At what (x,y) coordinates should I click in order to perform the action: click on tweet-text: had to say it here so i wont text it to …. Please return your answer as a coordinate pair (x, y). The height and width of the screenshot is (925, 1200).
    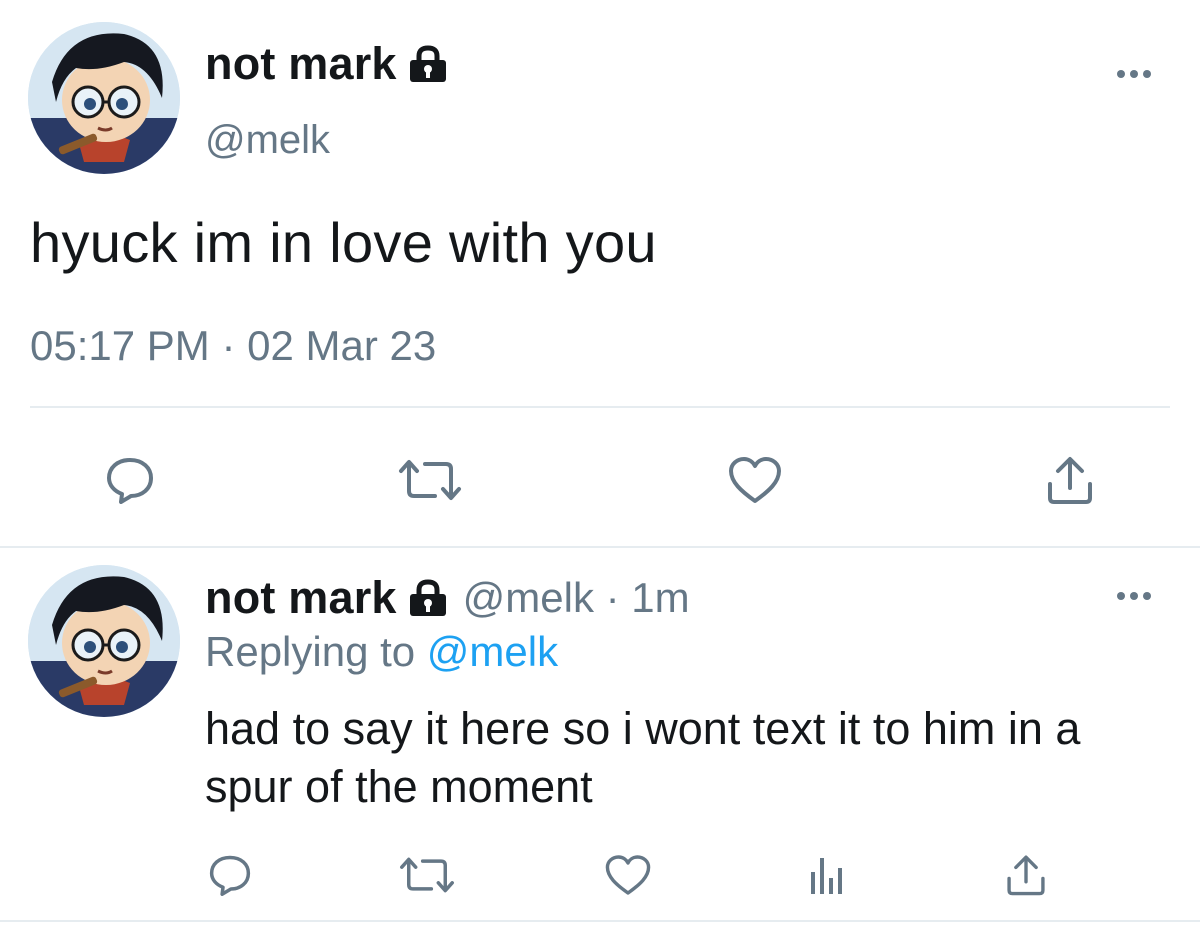
    Looking at the image, I should click on (643, 757).